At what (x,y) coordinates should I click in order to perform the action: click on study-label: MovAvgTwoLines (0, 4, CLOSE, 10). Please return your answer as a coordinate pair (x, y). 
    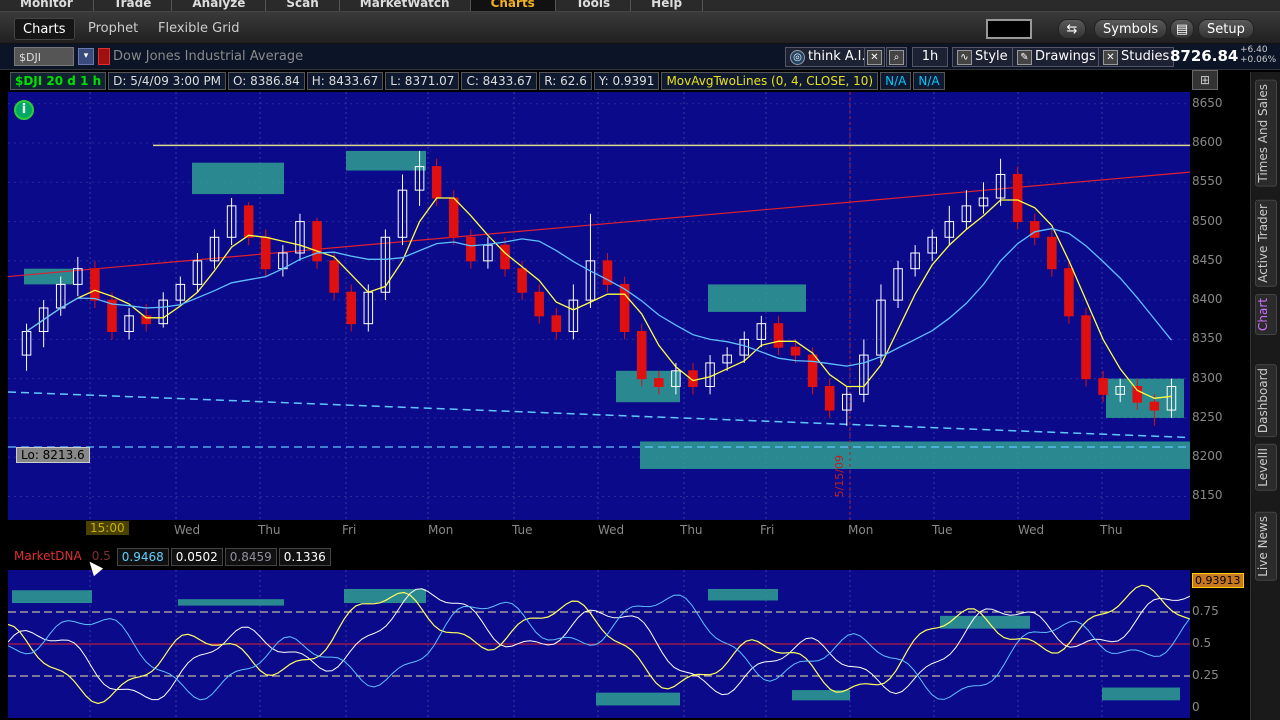
    Looking at the image, I should click on (770, 81).